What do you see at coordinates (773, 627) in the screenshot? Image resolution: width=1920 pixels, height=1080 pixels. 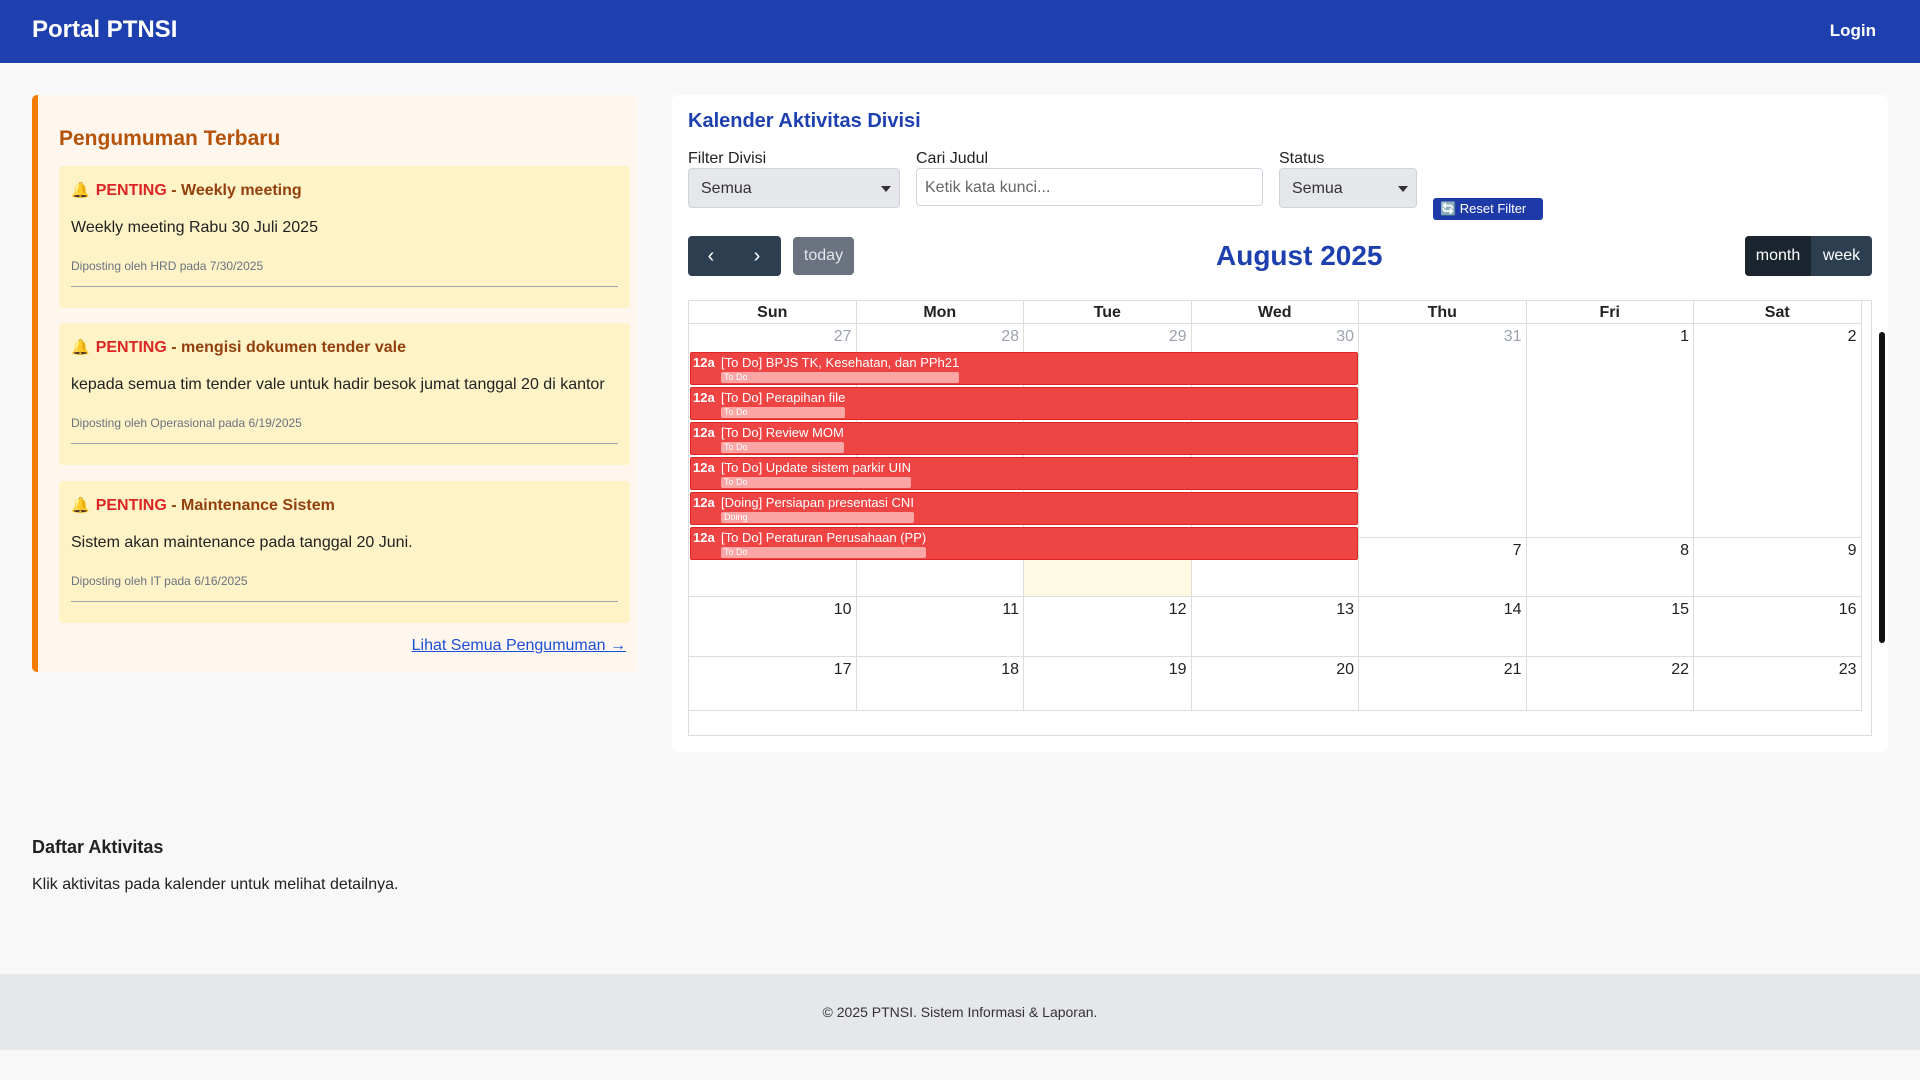 I see `calendar-day-cell: 10` at bounding box center [773, 627].